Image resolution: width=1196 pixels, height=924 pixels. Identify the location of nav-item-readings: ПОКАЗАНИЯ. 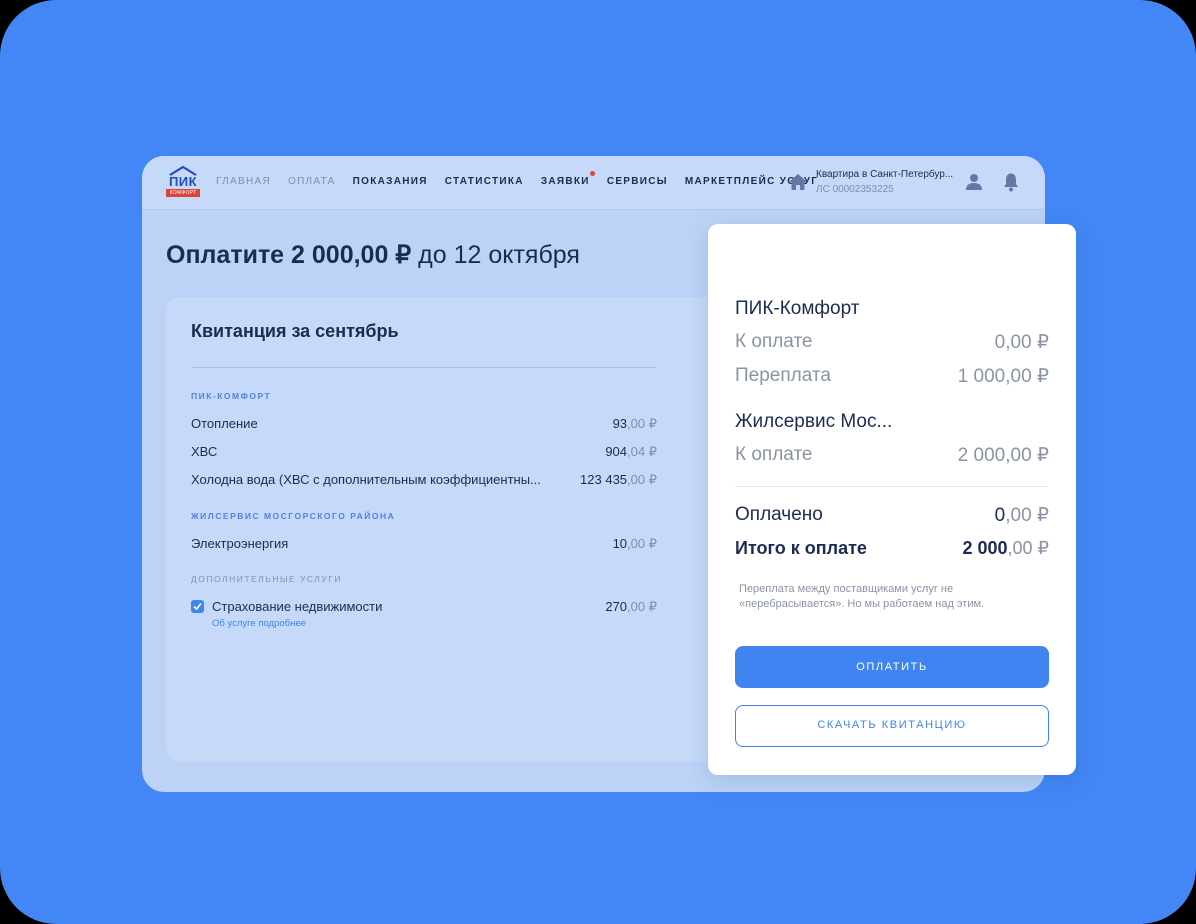
(390, 181).